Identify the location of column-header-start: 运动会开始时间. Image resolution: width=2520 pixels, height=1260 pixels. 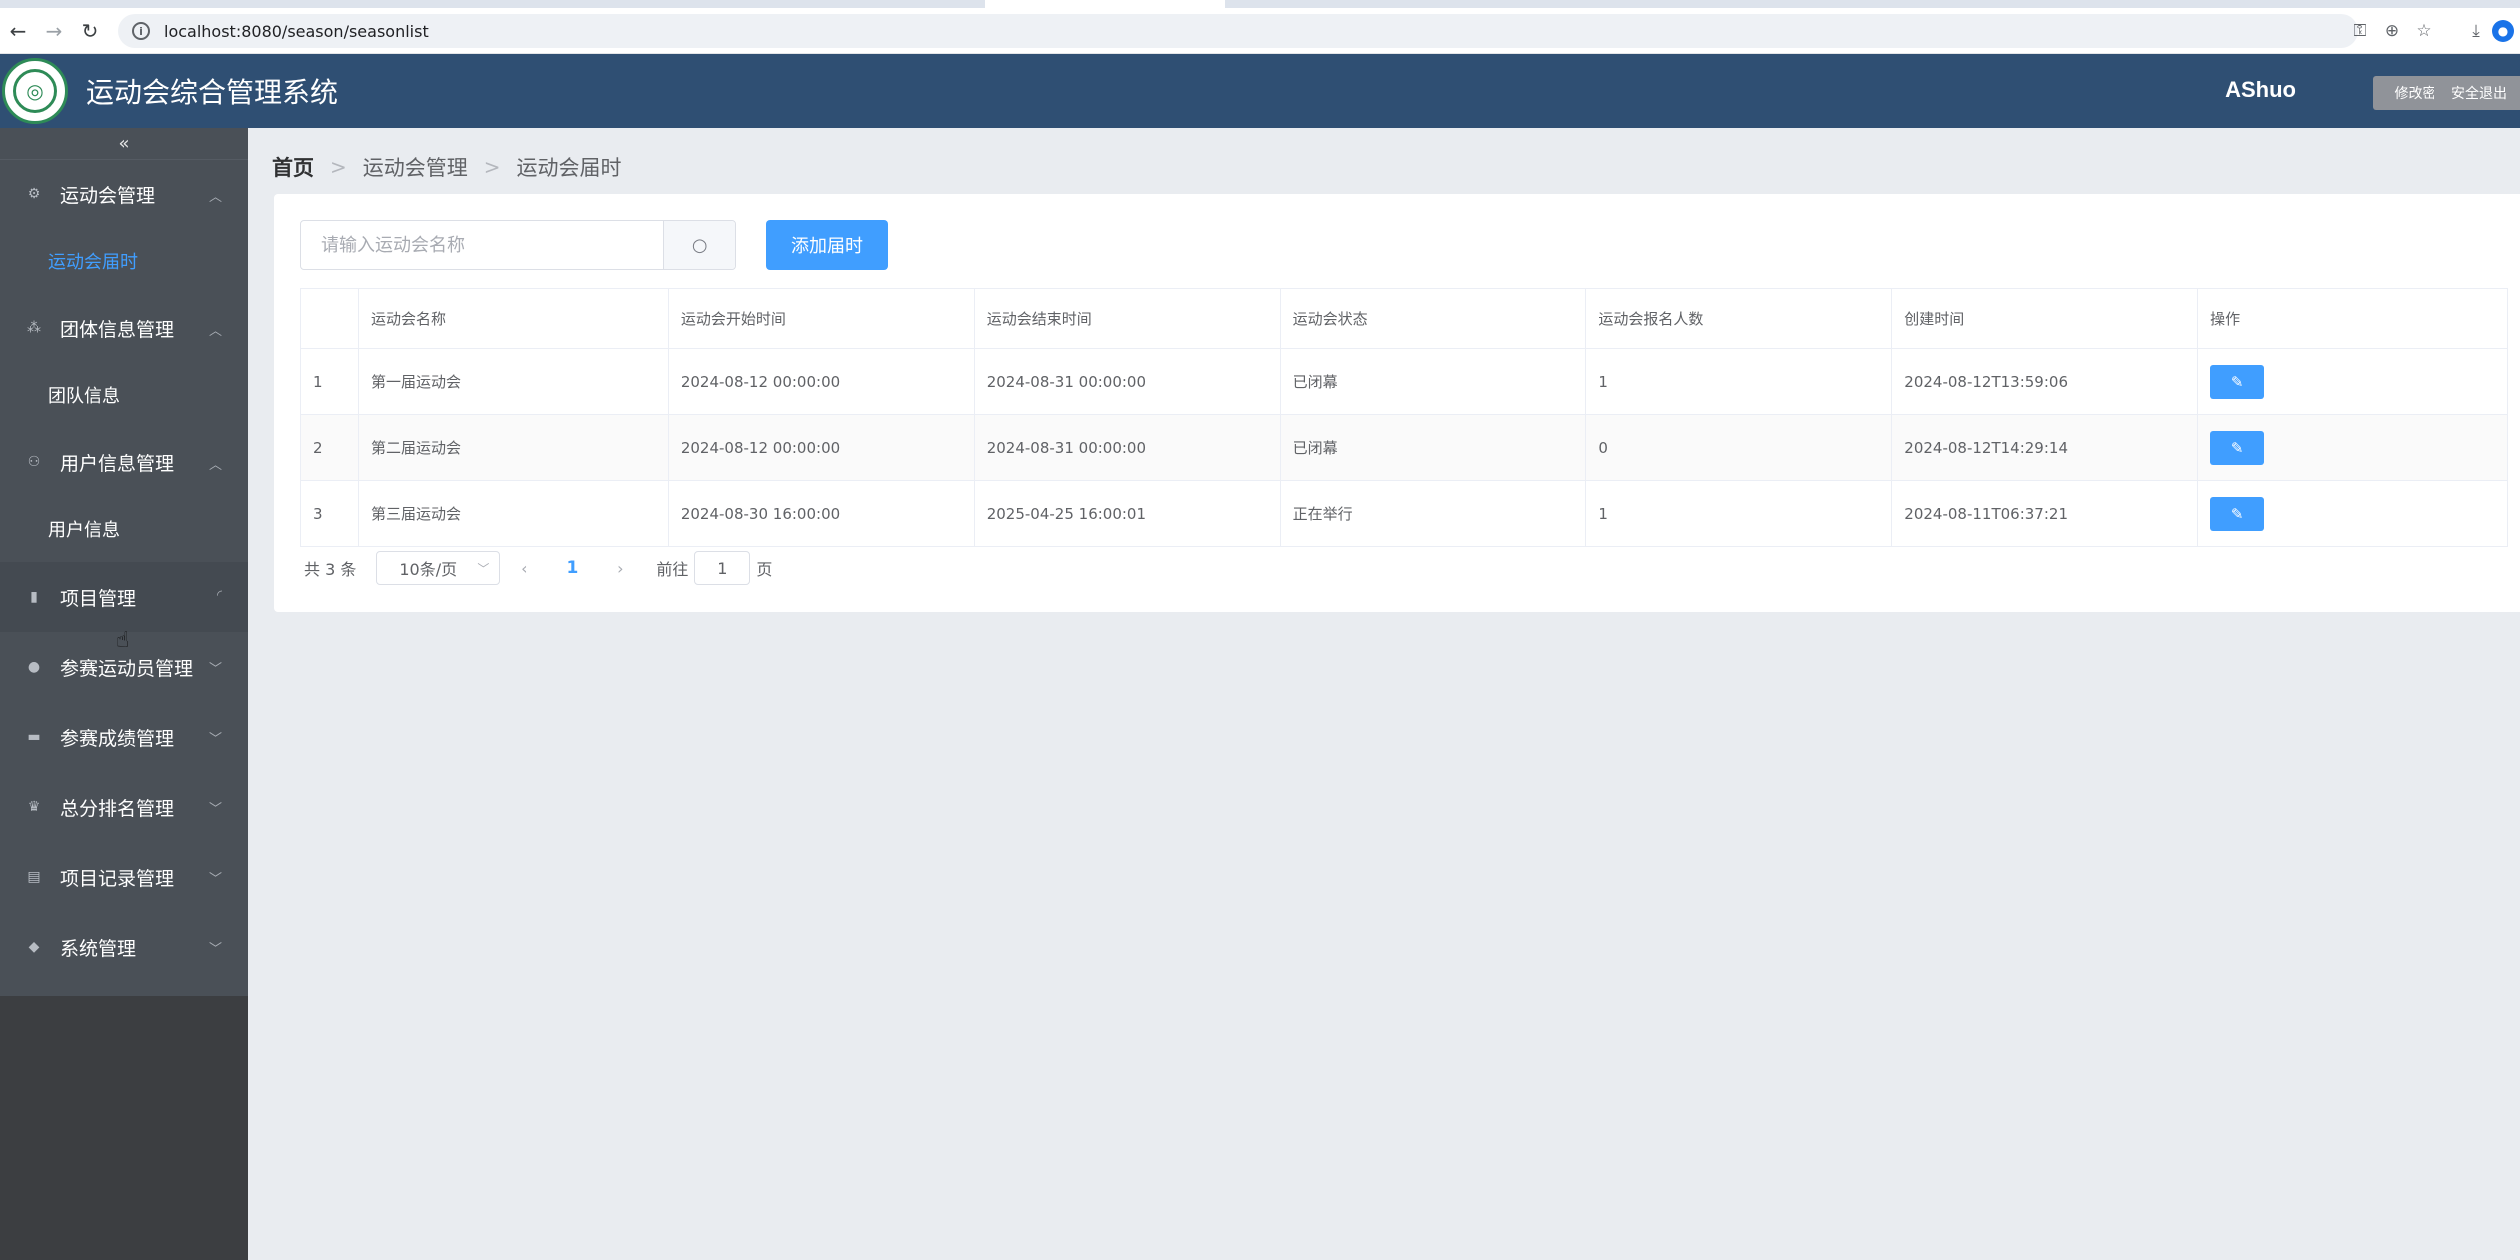
(822, 318).